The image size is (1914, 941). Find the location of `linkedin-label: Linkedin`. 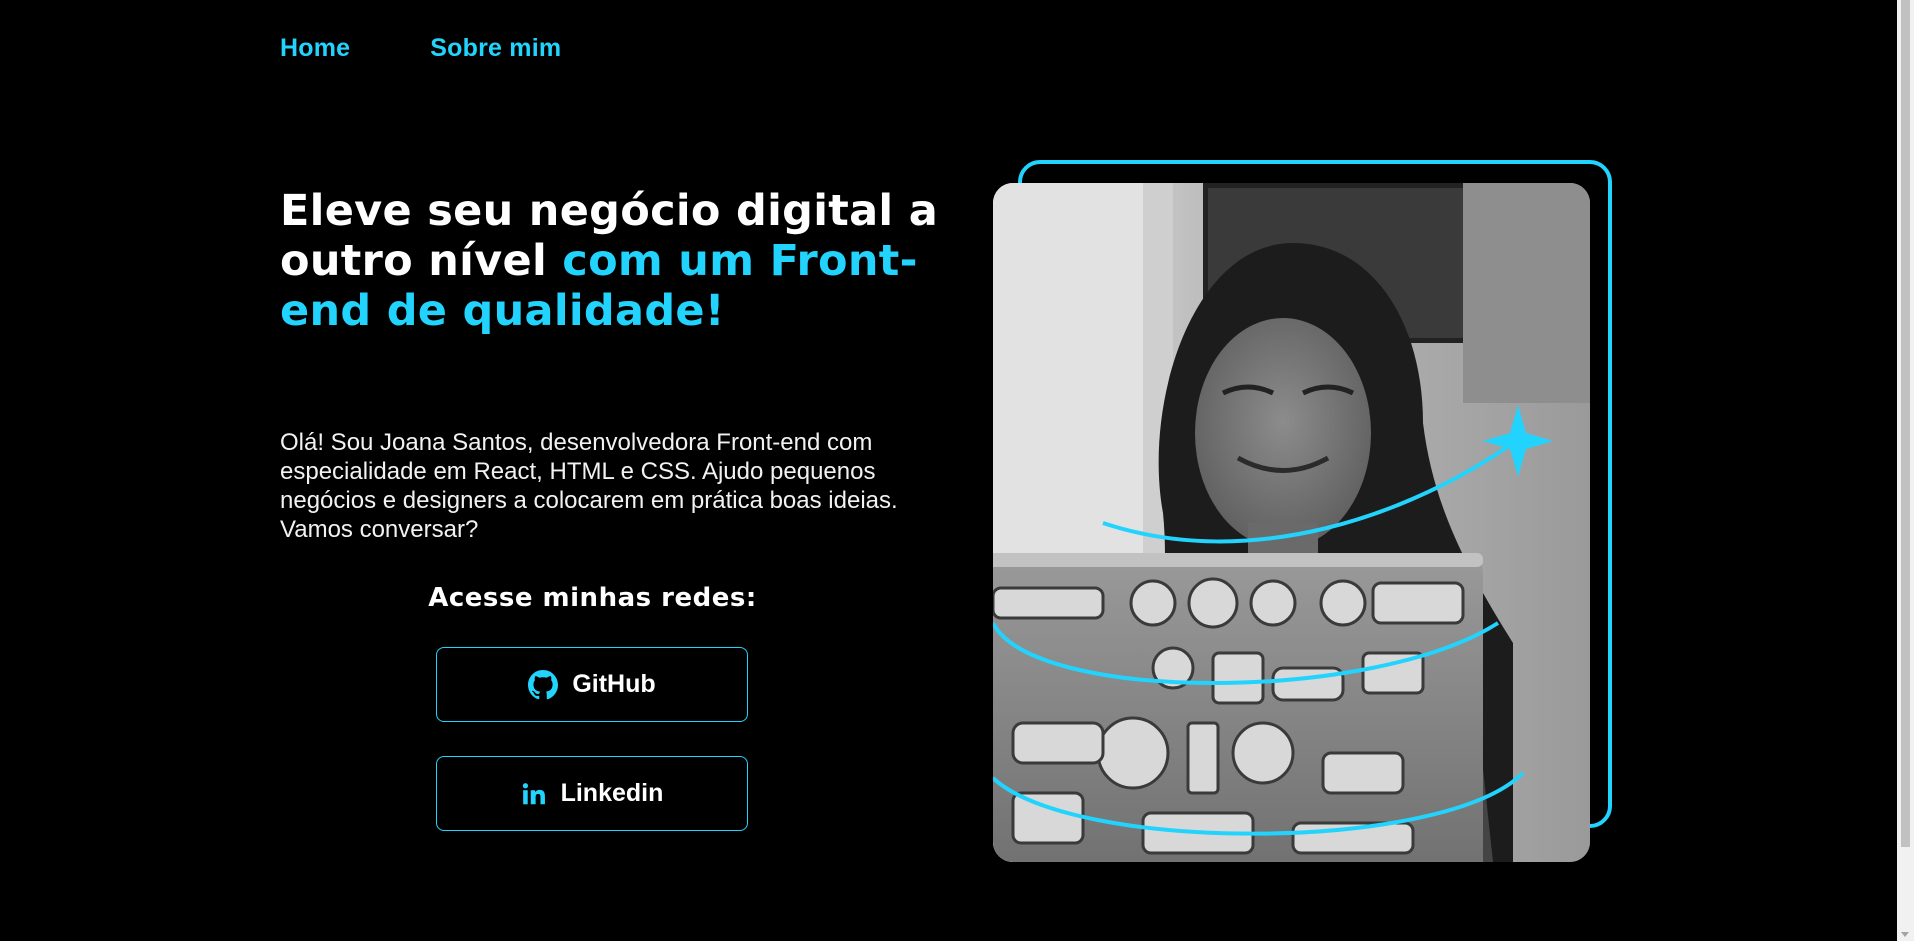

linkedin-label: Linkedin is located at coordinates (612, 793).